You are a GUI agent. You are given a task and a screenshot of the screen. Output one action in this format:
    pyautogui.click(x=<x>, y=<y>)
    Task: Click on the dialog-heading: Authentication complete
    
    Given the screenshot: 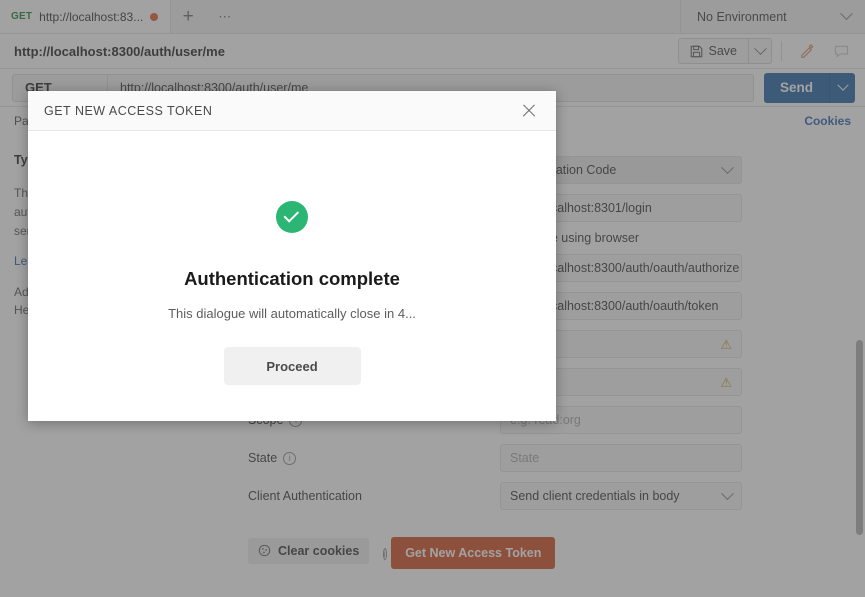 What is the action you would take?
    pyautogui.click(x=292, y=278)
    